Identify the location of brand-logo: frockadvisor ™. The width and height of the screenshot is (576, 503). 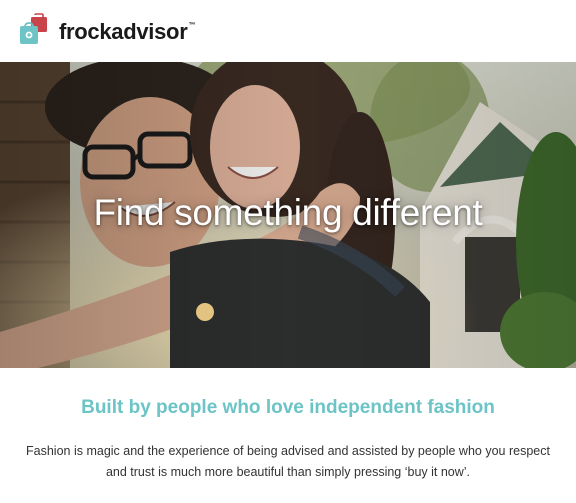
(107, 30).